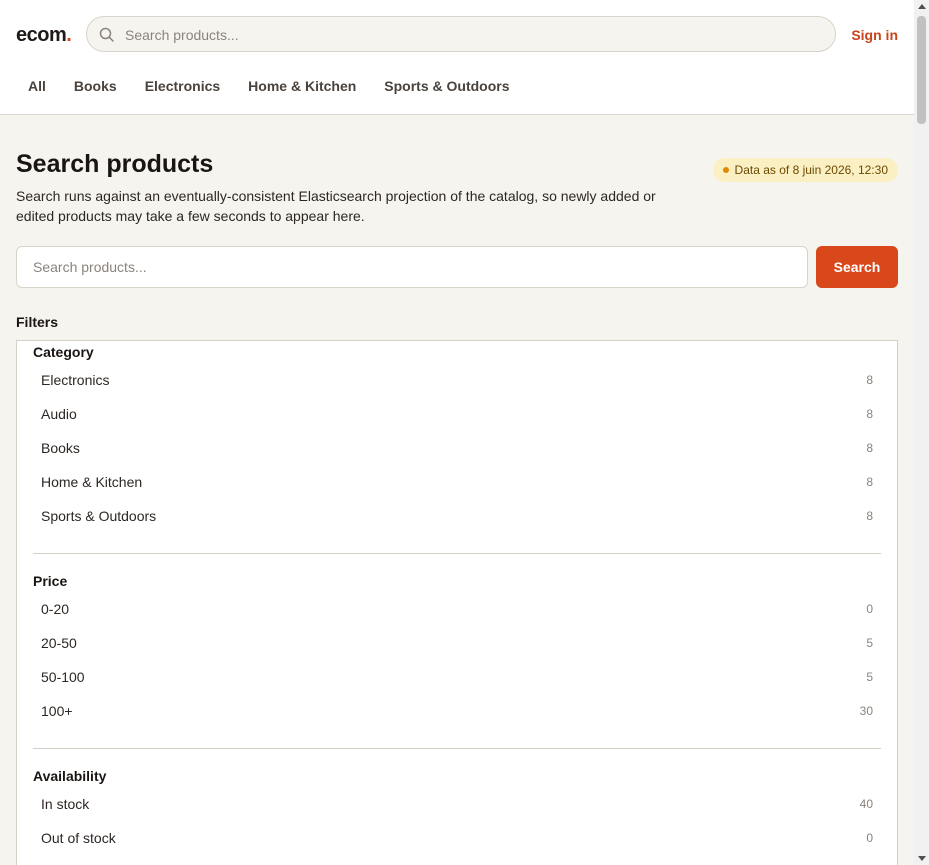  Describe the element at coordinates (457, 482) in the screenshot. I see `facet-category-home-kitchen: Home & Kitchen 8` at that location.